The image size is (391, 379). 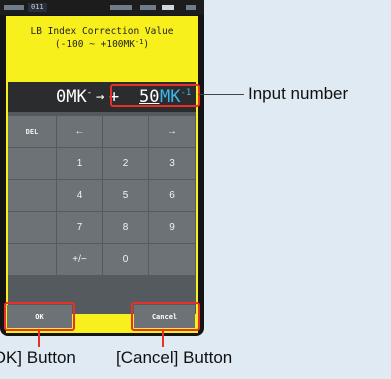 I want to click on title-line-2: (-100 ~ +100MK-1), so click(x=102, y=44).